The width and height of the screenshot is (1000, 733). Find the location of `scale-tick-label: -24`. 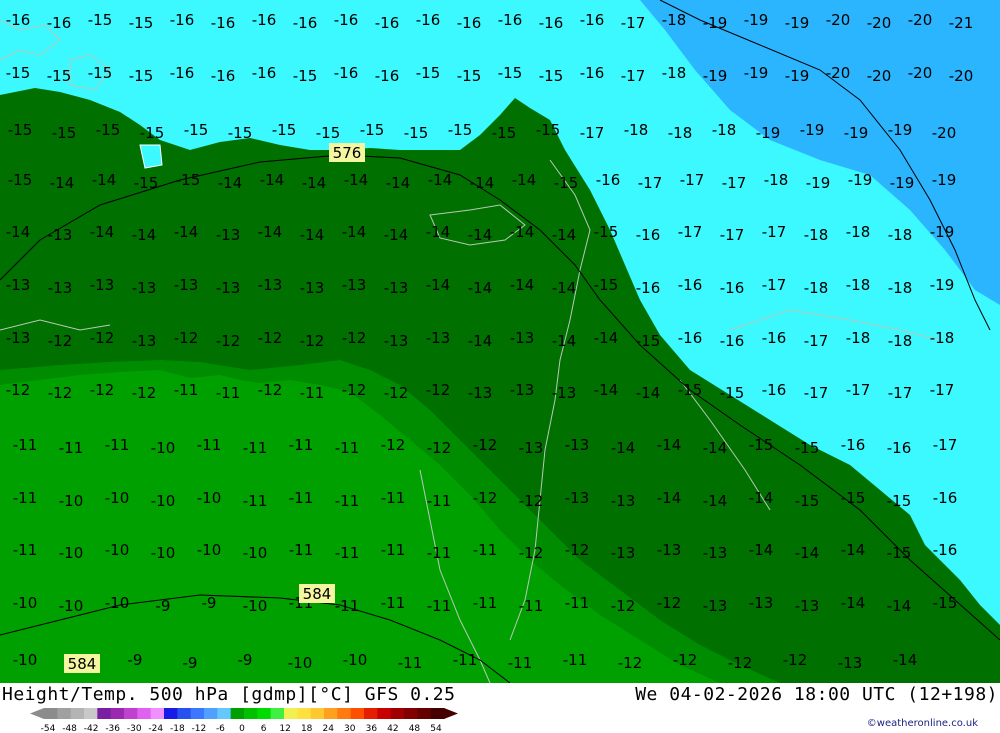

scale-tick-label: -24 is located at coordinates (155, 728).